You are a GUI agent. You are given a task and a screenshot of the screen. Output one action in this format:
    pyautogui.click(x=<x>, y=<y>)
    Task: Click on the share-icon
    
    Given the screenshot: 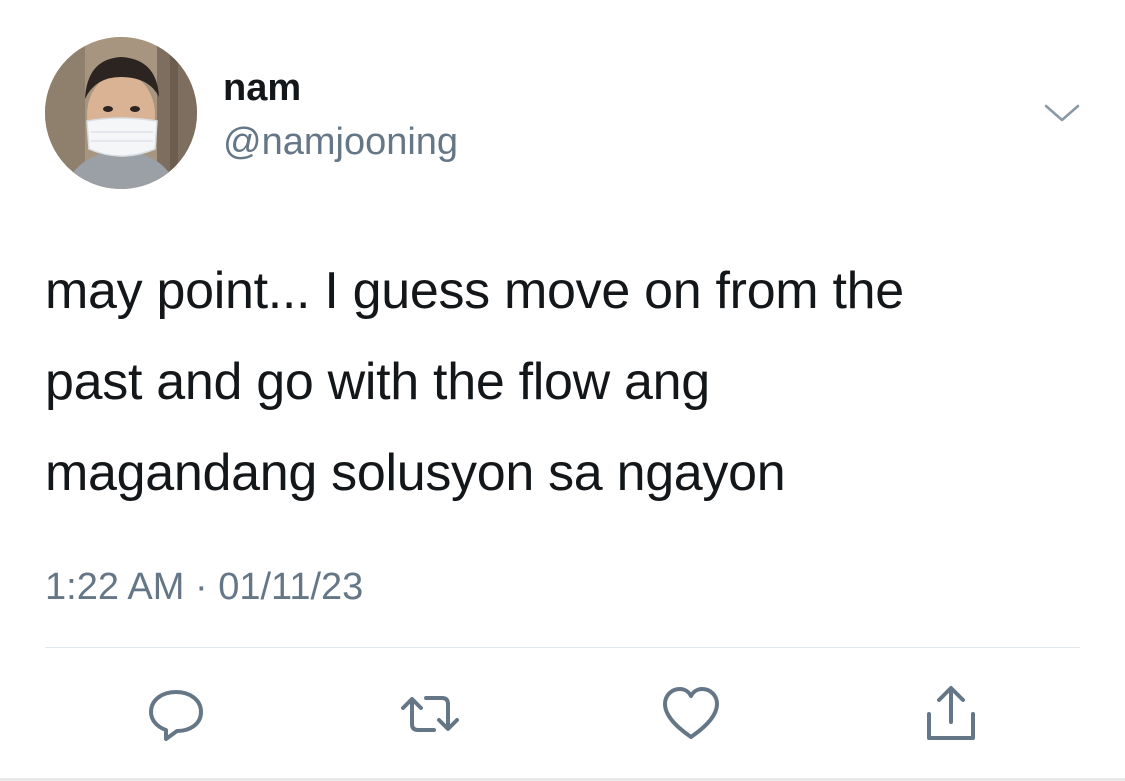 What is the action you would take?
    pyautogui.click(x=951, y=713)
    